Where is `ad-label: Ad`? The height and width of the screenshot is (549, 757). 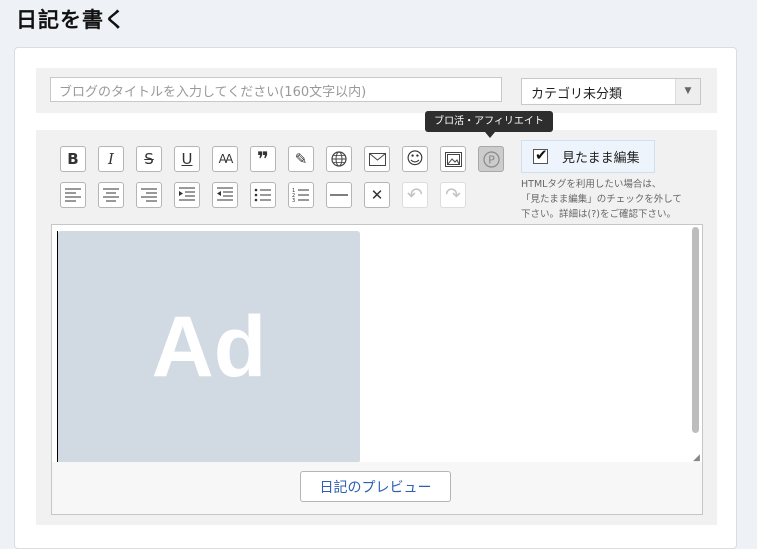 ad-label: Ad is located at coordinates (209, 346).